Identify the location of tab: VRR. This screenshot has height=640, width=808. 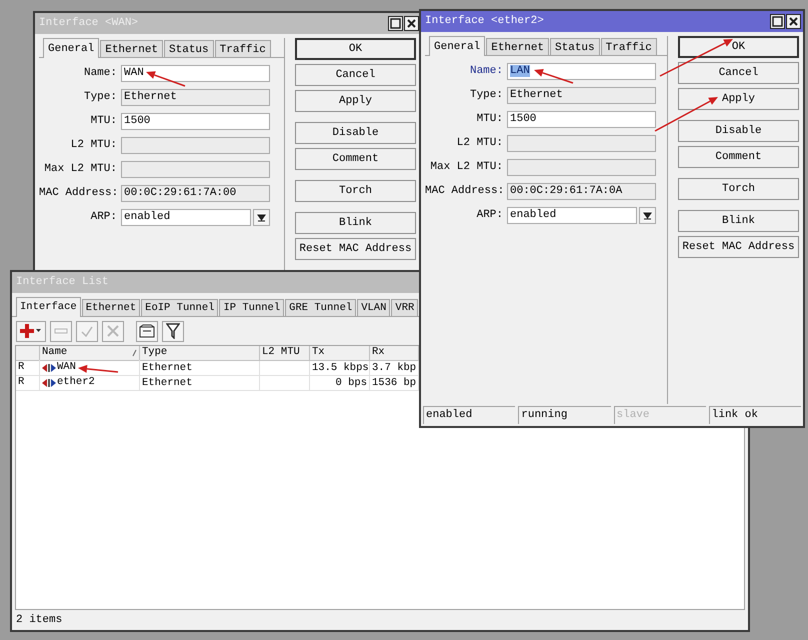
(404, 307).